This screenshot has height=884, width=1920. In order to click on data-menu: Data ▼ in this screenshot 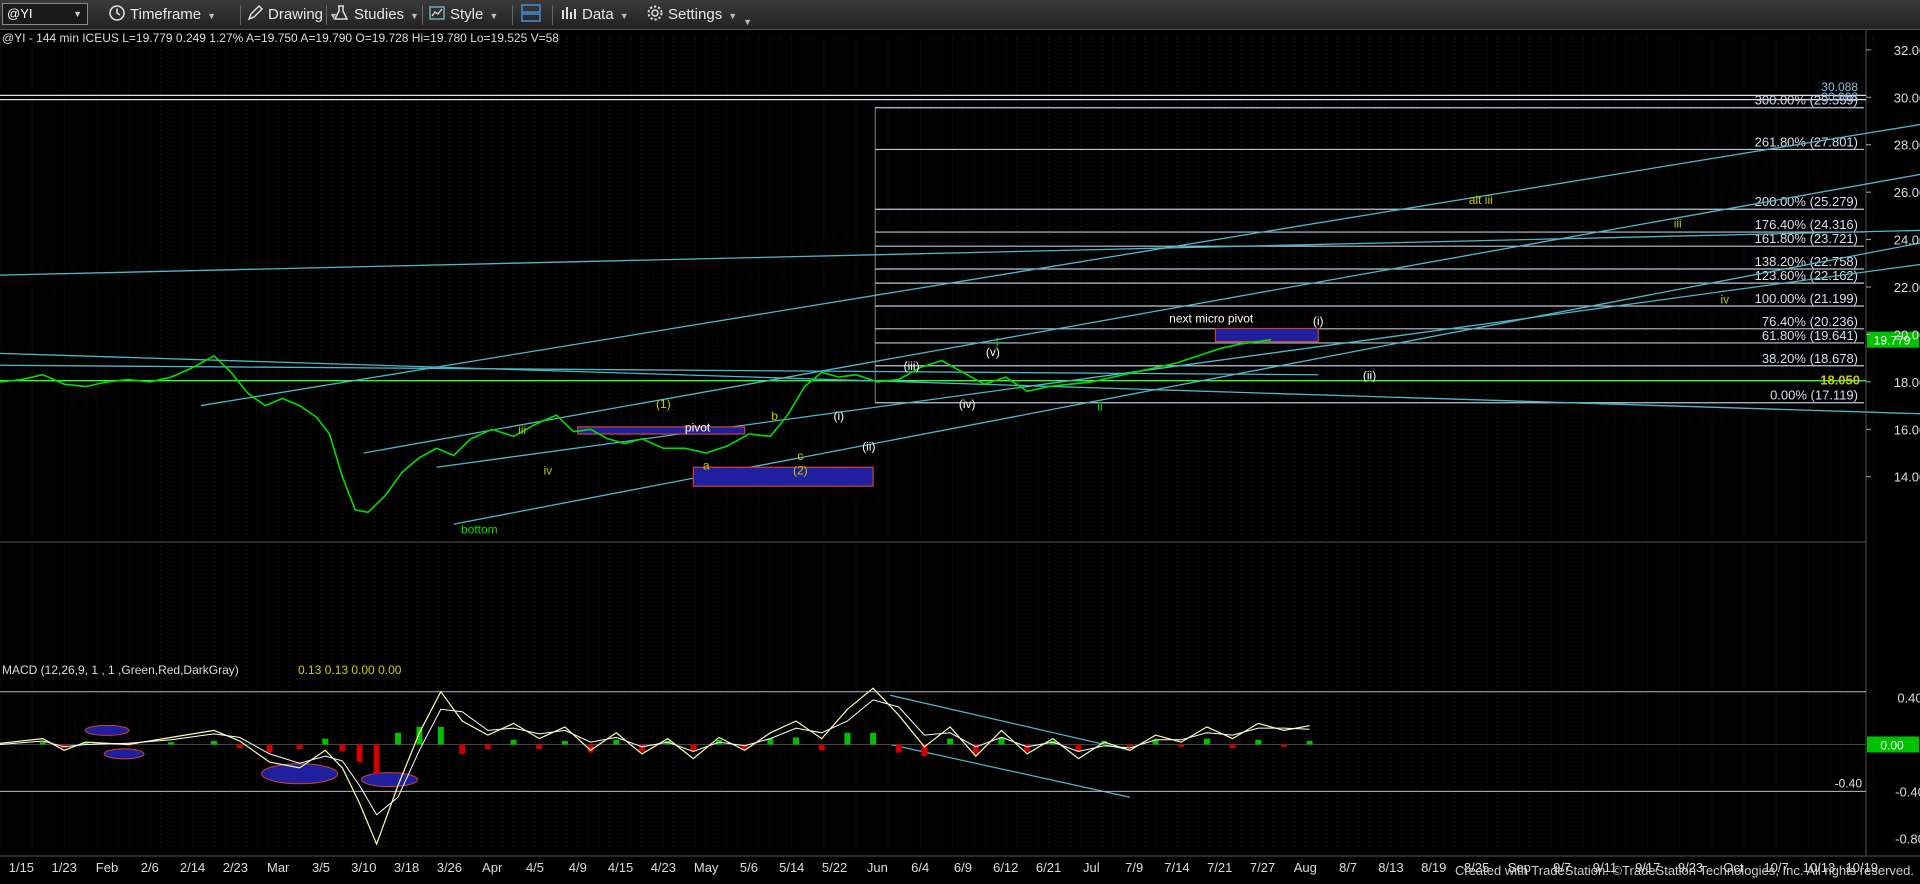, I will do `click(594, 15)`.